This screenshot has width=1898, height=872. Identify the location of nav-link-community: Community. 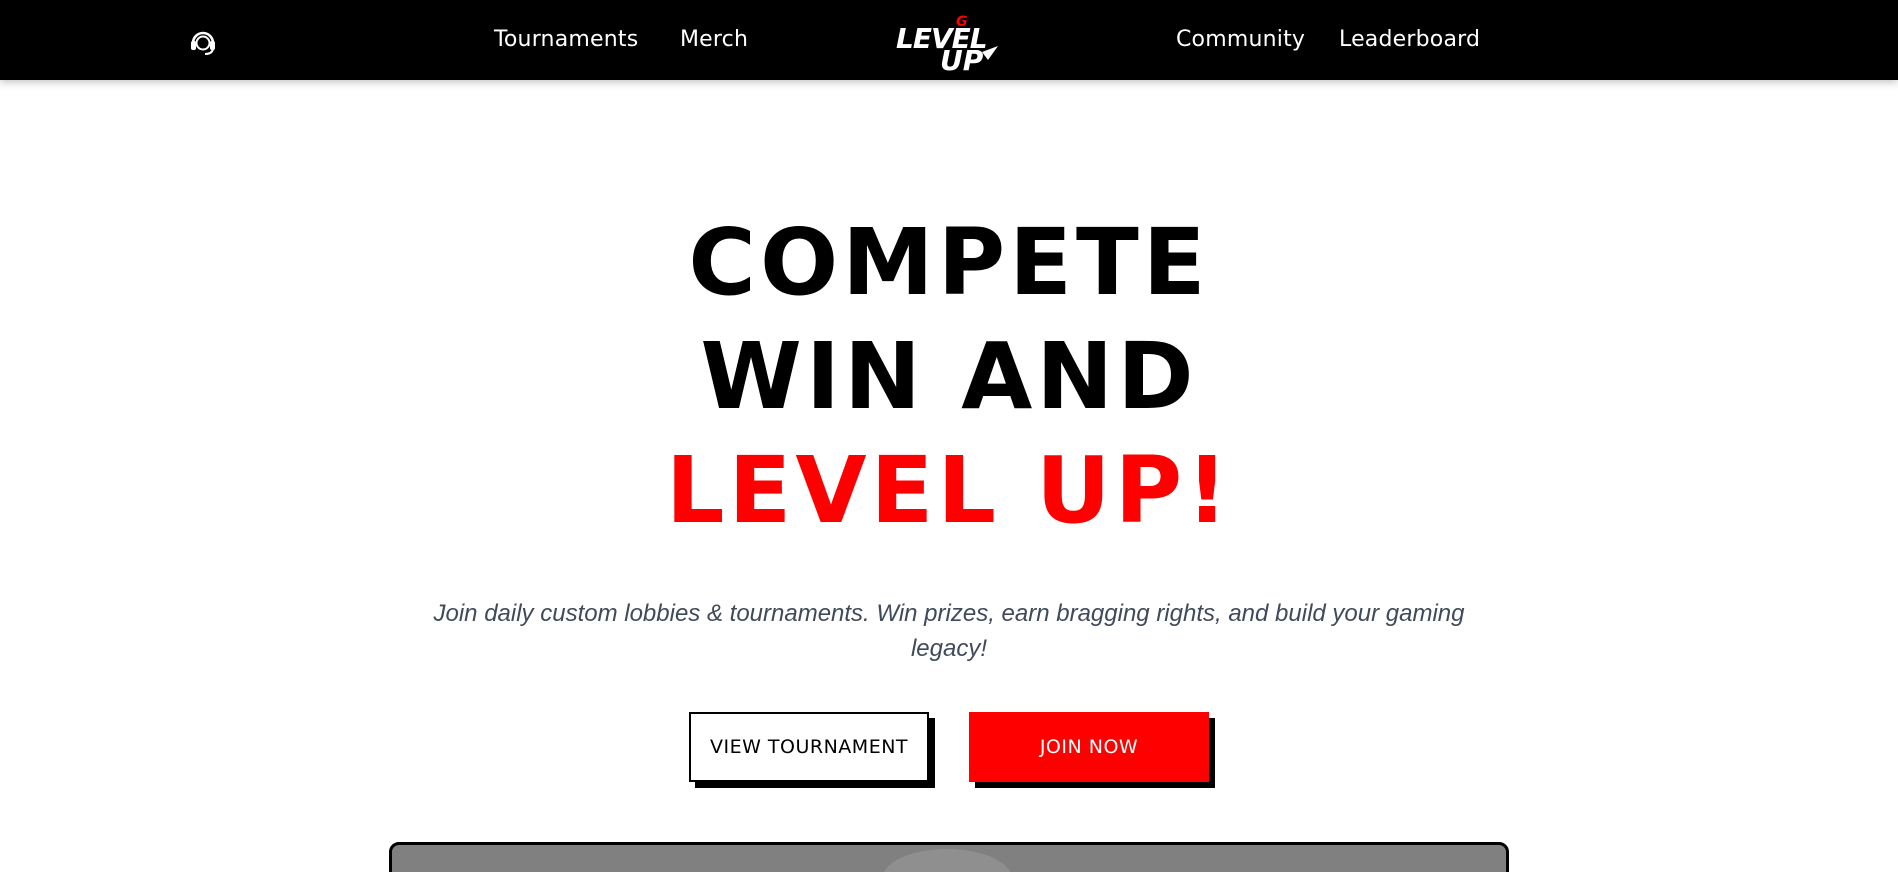
(1240, 40).